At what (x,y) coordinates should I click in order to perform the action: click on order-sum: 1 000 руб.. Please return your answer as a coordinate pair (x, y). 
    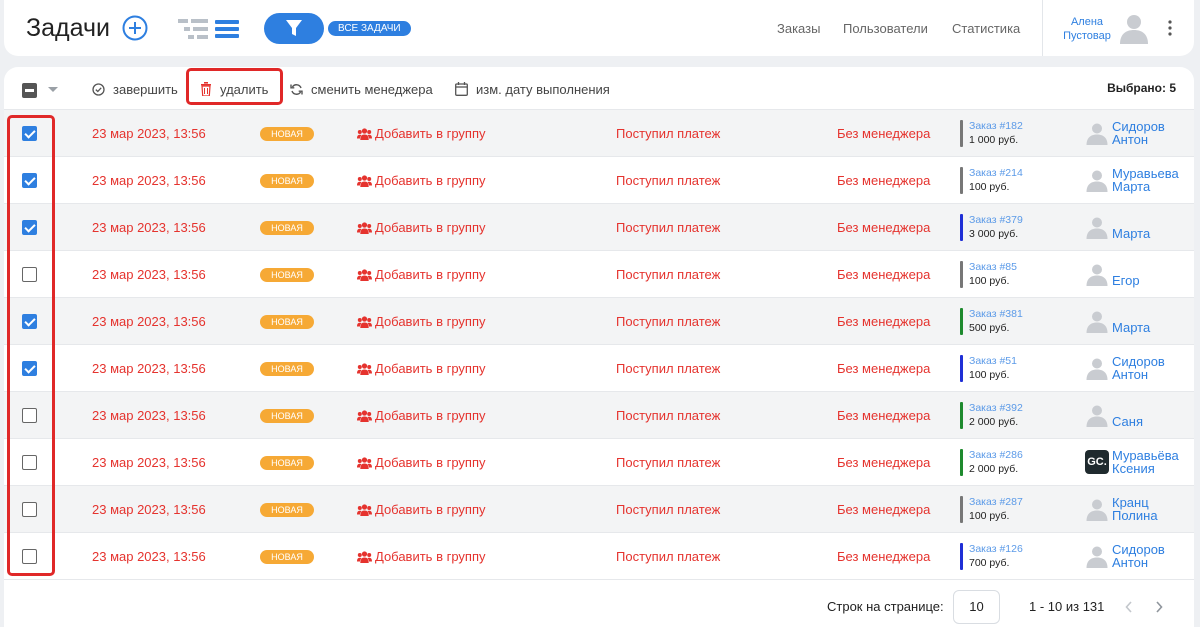
    Looking at the image, I should click on (994, 140).